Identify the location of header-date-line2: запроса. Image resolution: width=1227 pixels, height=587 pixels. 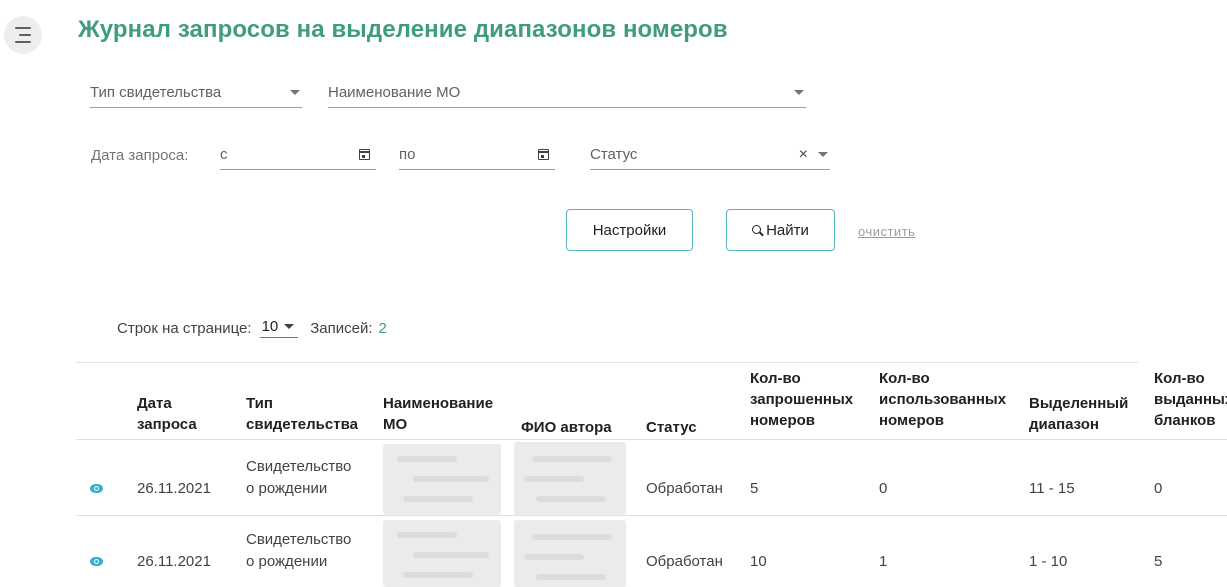
(167, 424).